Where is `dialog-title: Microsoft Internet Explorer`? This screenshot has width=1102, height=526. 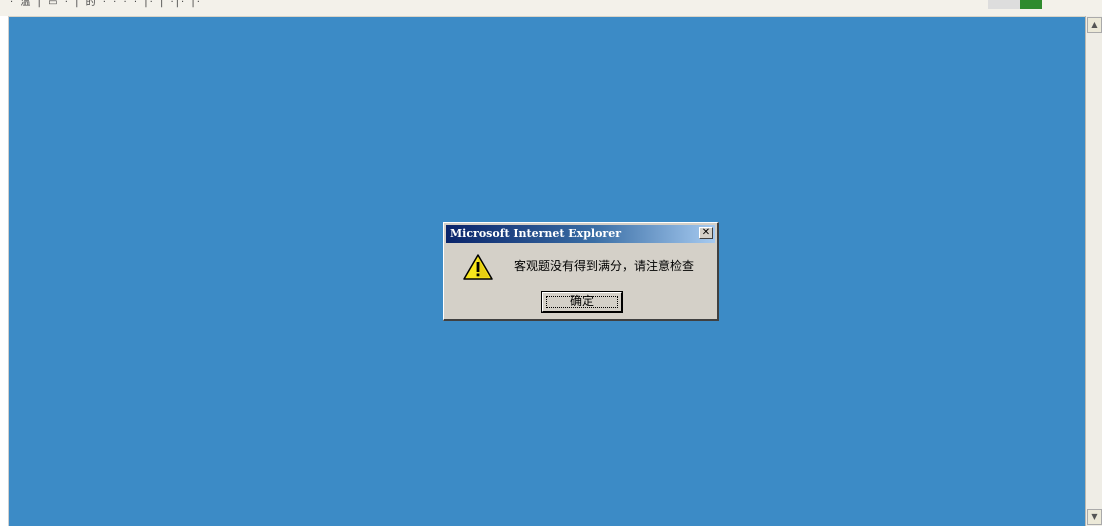 dialog-title: Microsoft Internet Explorer is located at coordinates (536, 233).